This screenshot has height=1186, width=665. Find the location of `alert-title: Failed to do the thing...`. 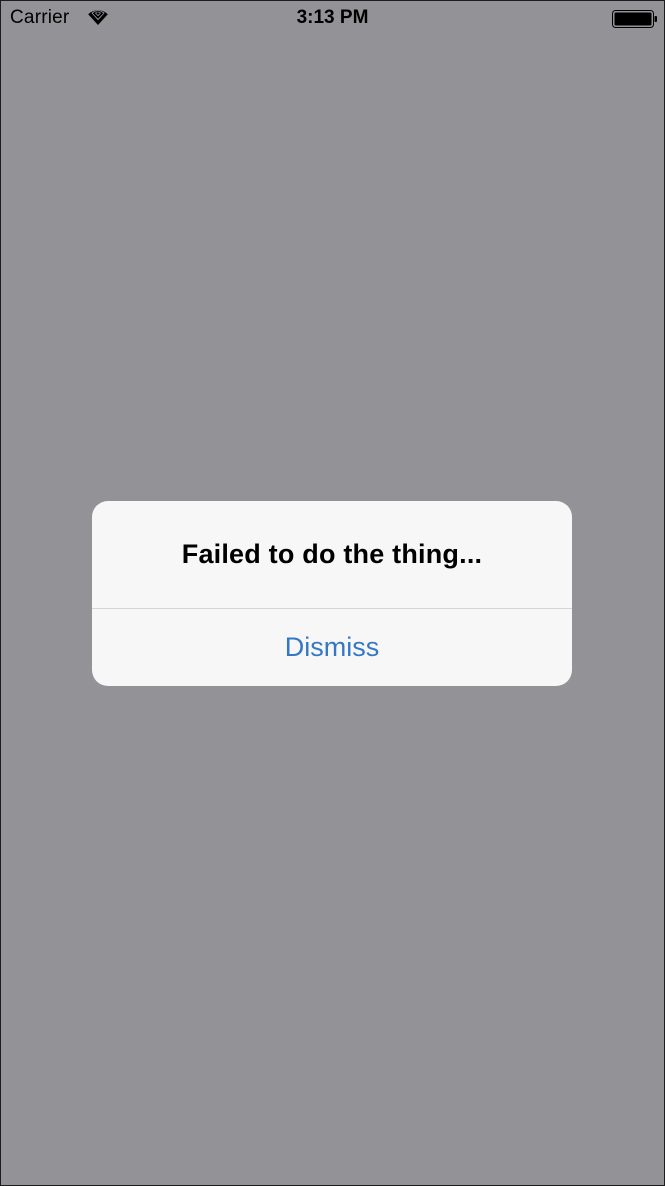

alert-title: Failed to do the thing... is located at coordinates (332, 554).